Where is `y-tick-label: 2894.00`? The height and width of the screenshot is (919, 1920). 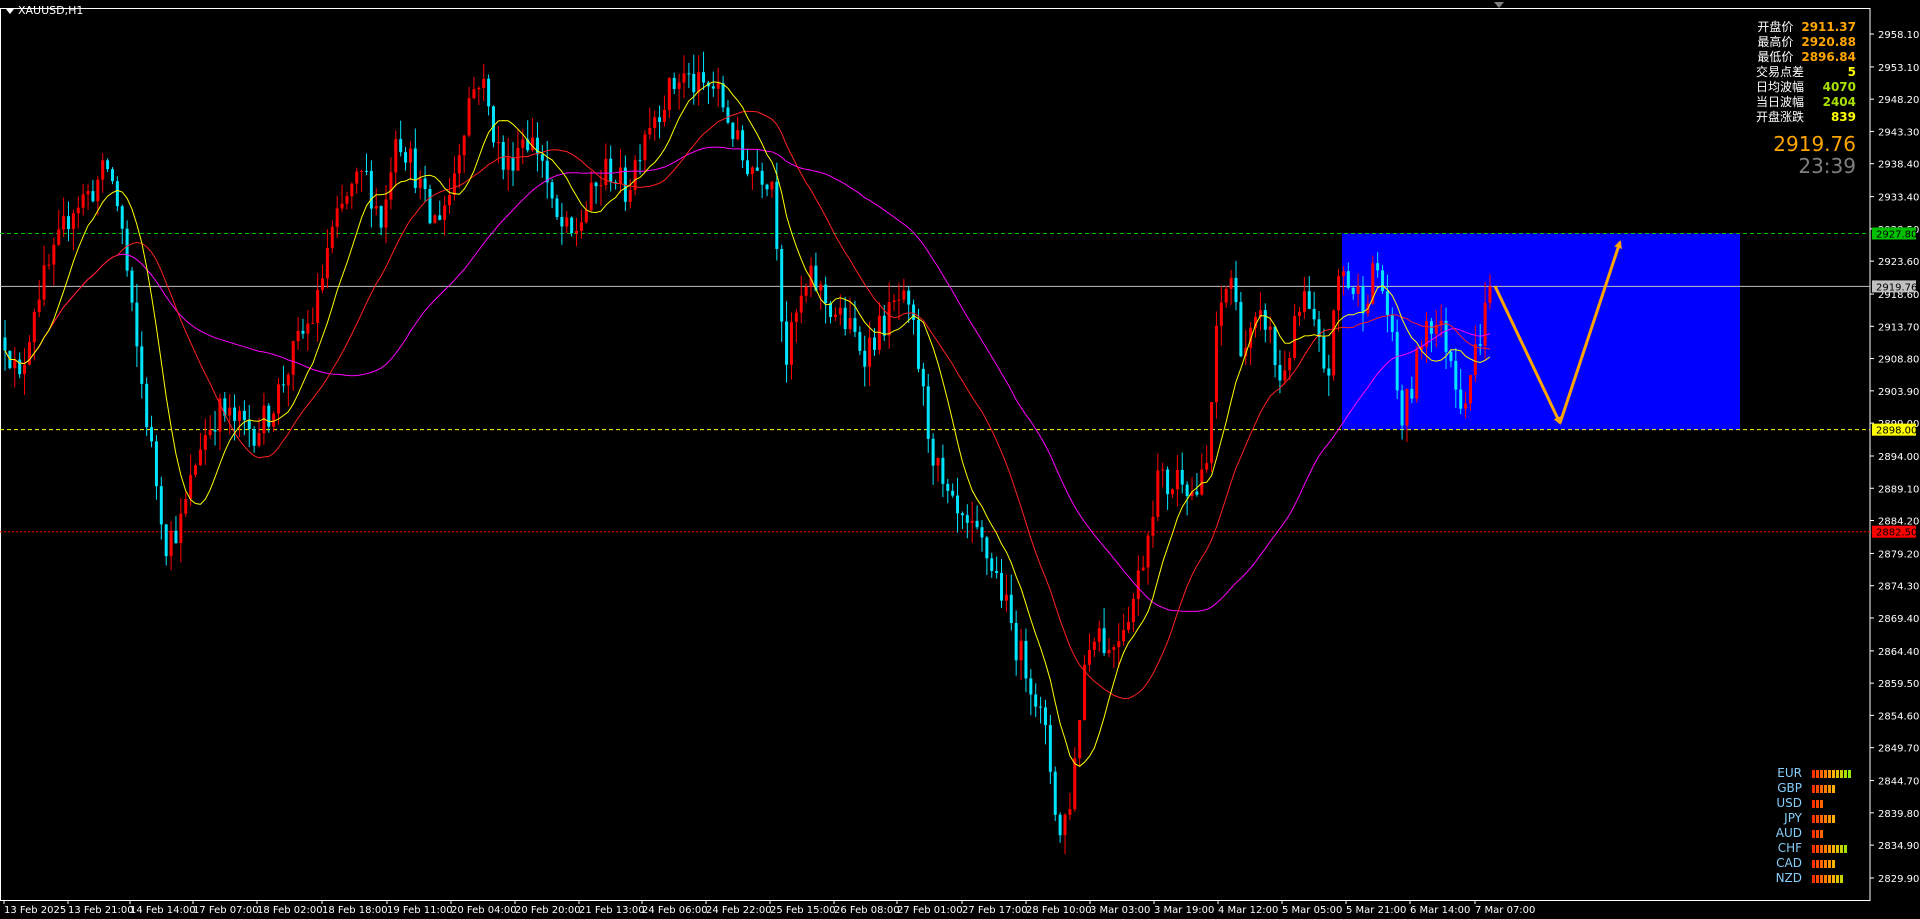 y-tick-label: 2894.00 is located at coordinates (1898, 457).